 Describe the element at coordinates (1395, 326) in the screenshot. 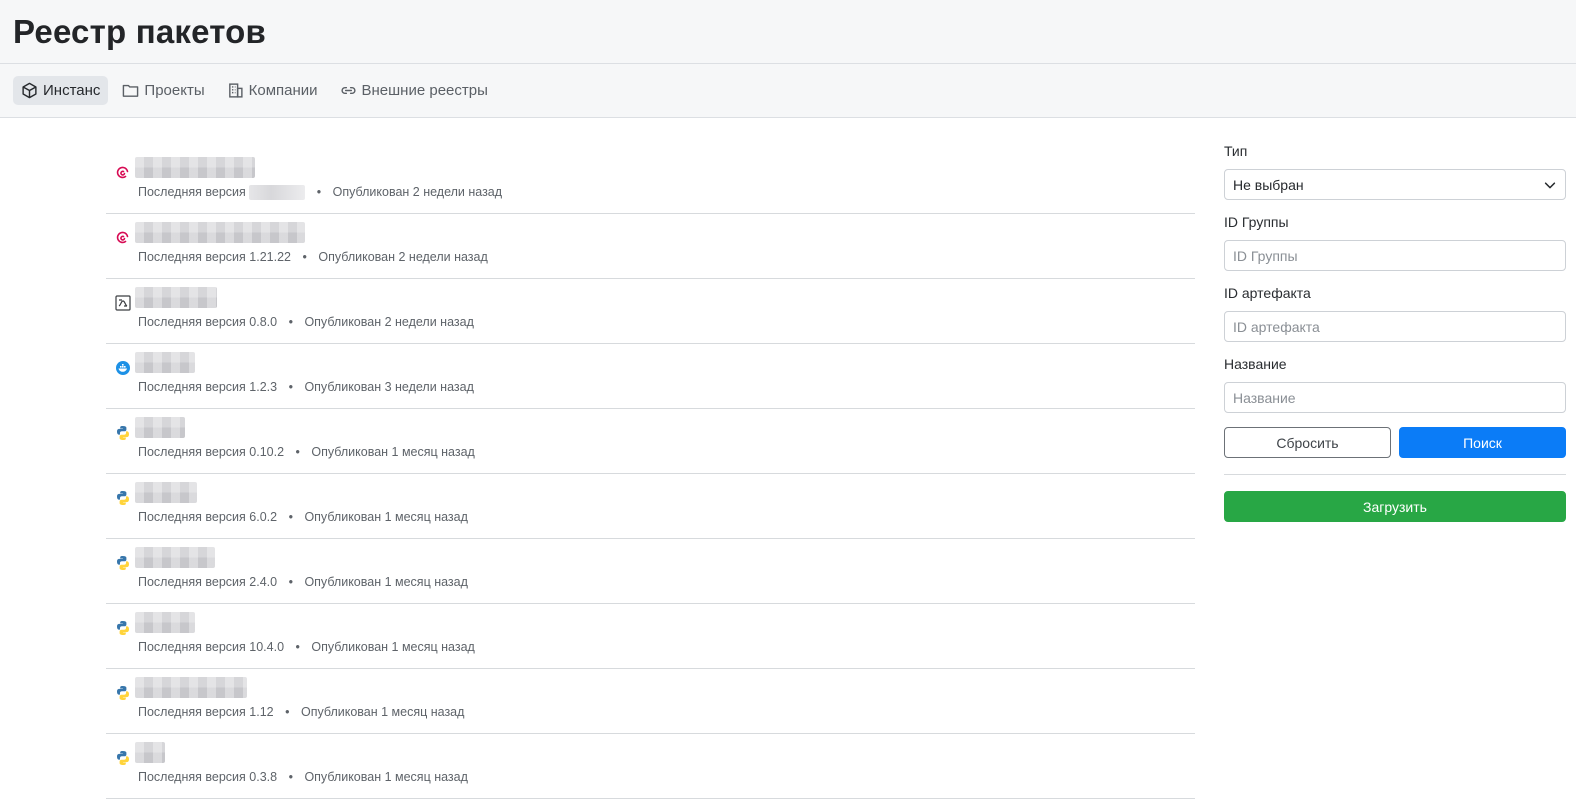

I see `artifact-id-input` at that location.